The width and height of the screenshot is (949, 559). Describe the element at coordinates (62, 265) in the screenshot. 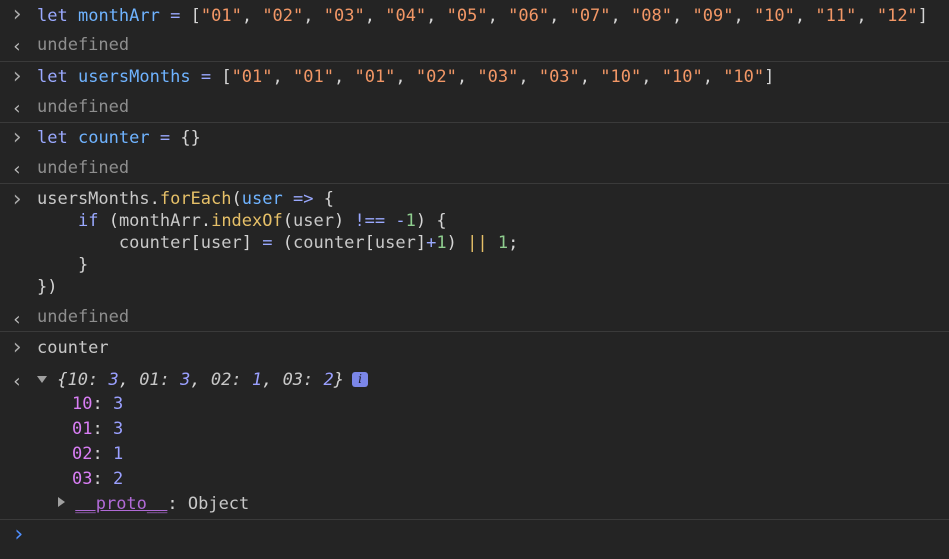

I see `console-input-line: }` at that location.